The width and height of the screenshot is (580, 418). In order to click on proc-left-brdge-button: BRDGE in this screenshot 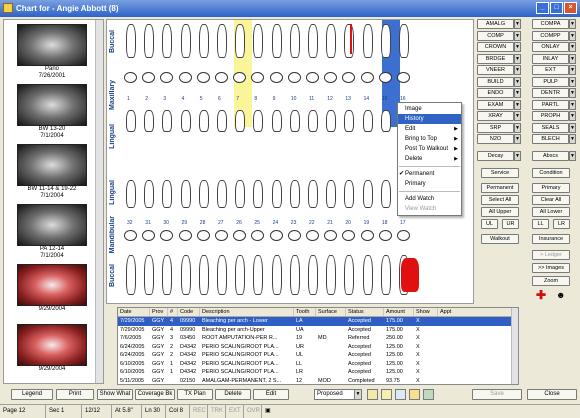, I will do `click(495, 58)`.